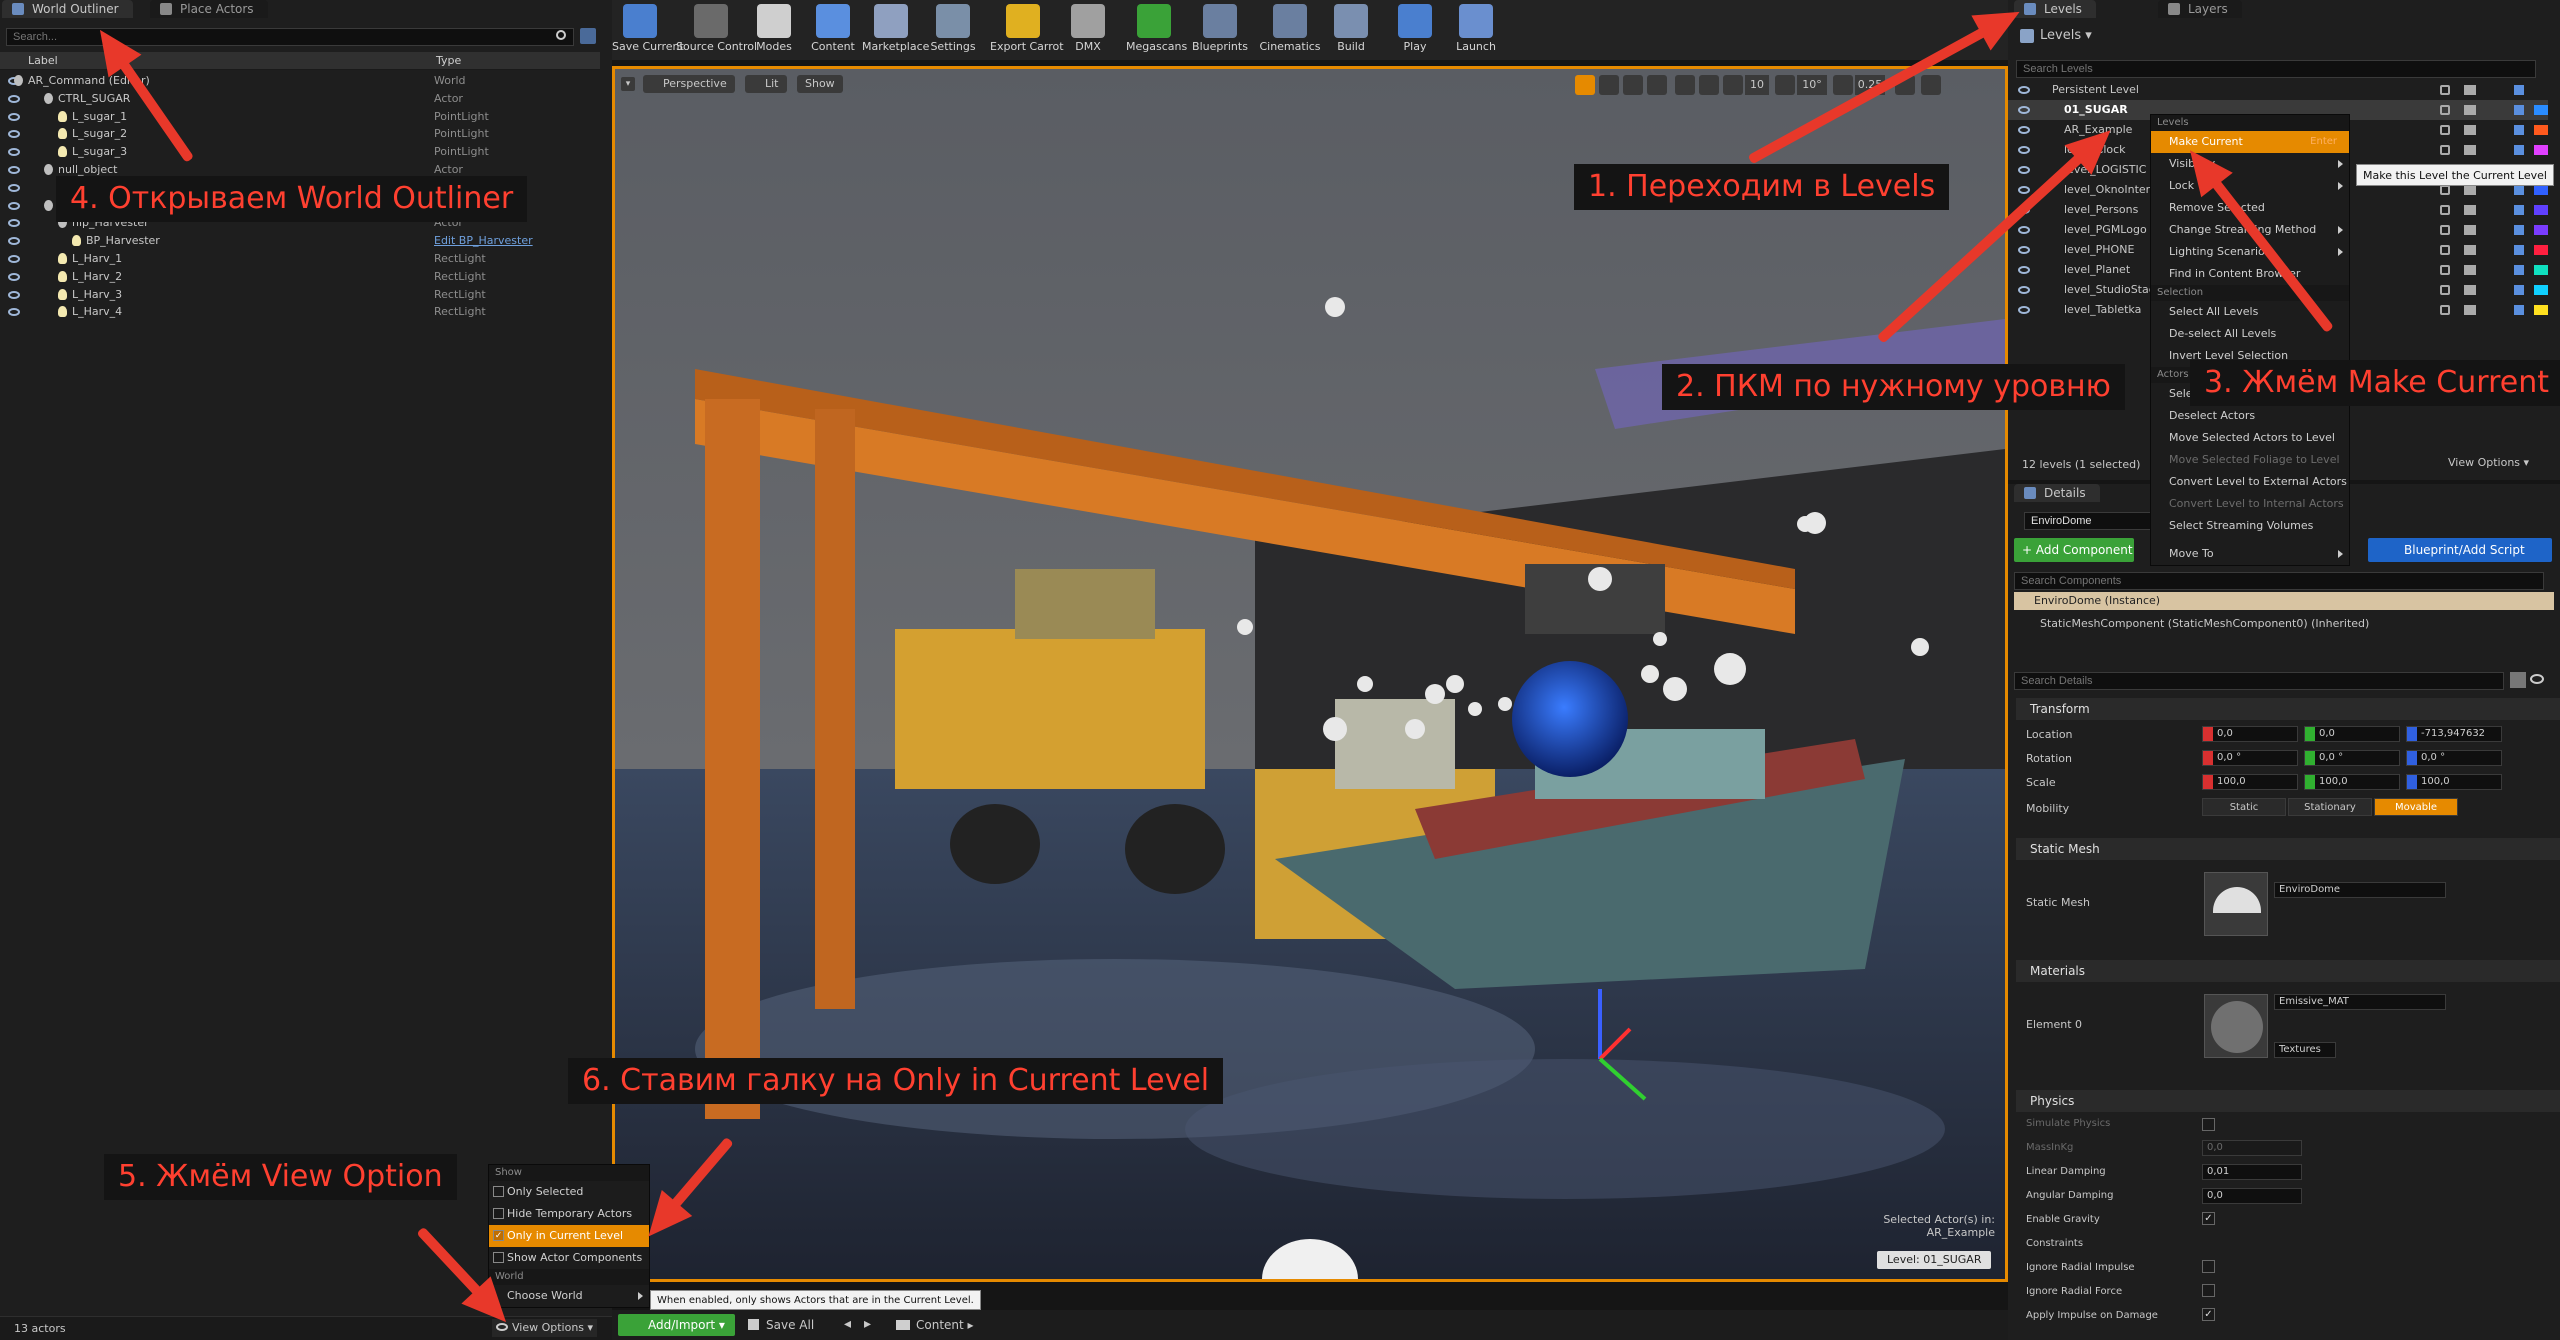 This screenshot has width=2560, height=1340. What do you see at coordinates (2250, 526) in the screenshot?
I see `menu-item-select-streaming-volumes: Select Streaming Volumes` at bounding box center [2250, 526].